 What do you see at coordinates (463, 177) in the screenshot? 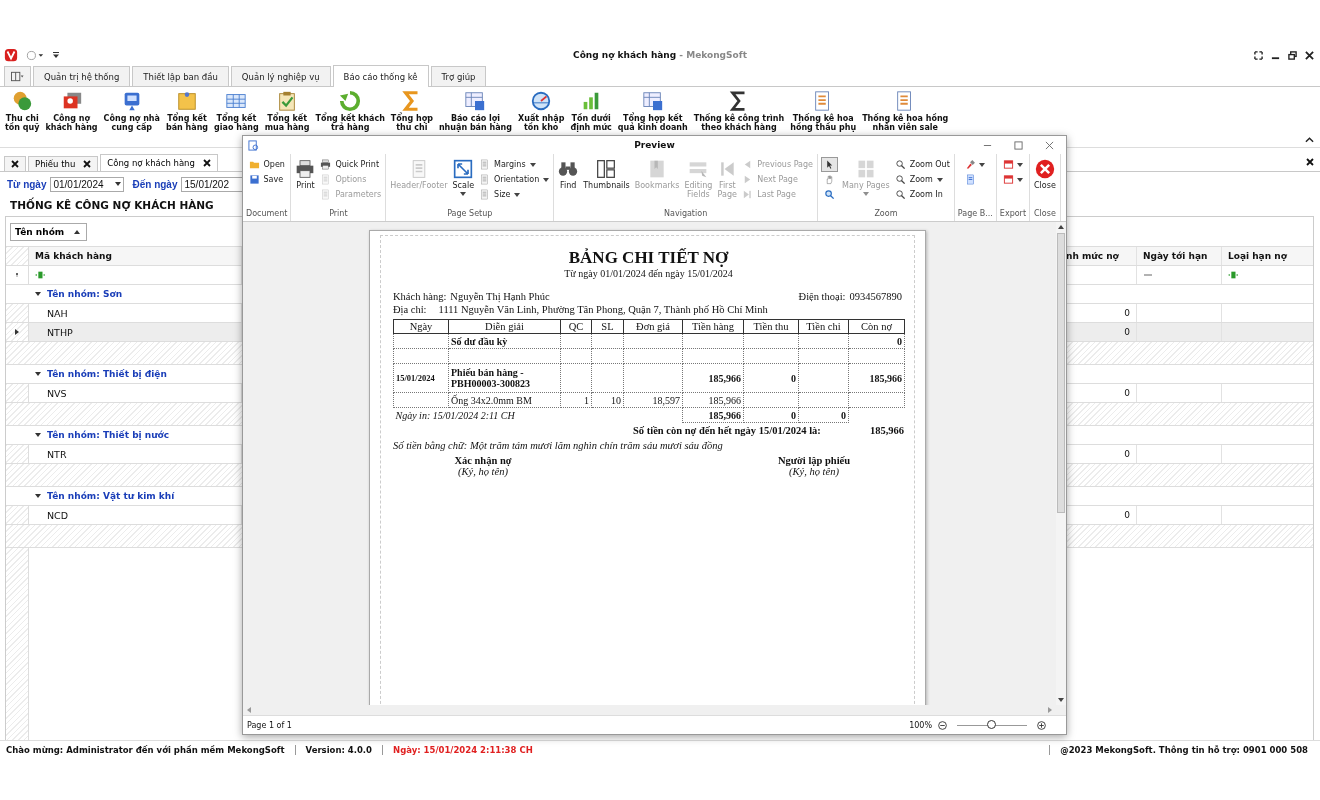
I see `toolbar-button: Scale` at bounding box center [463, 177].